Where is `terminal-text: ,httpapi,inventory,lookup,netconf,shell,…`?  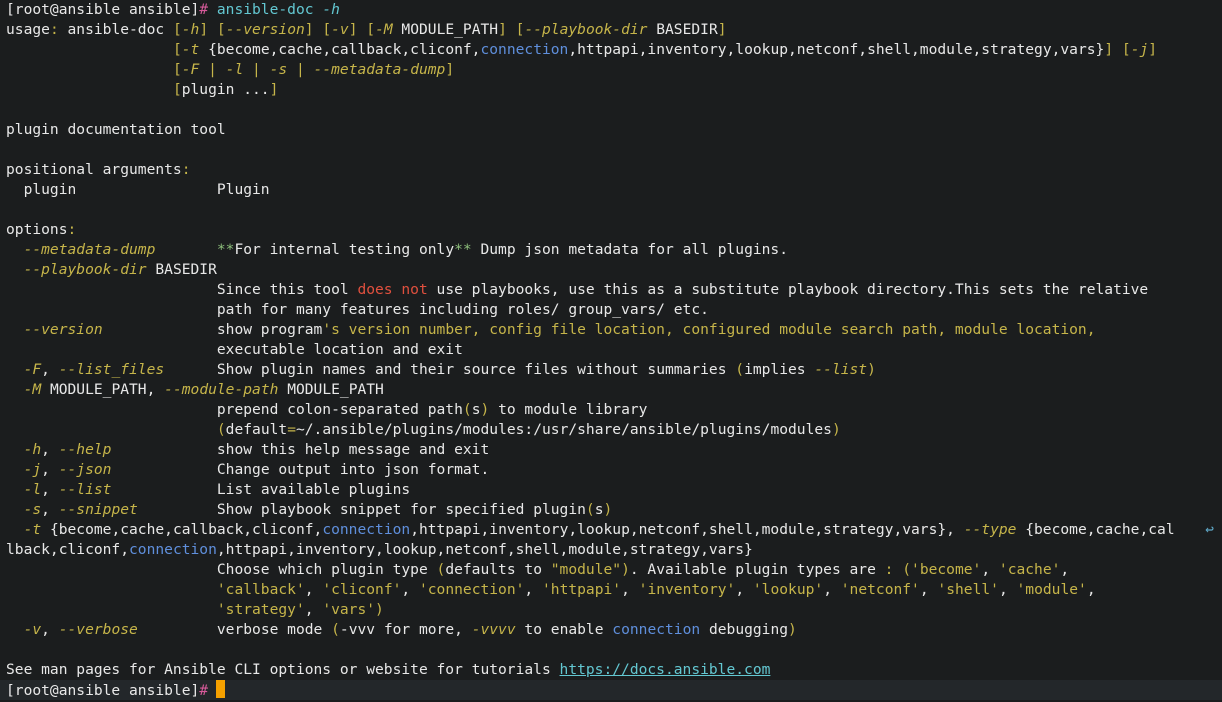
terminal-text: ,httpapi,inventory,lookup,netconf,shell,… is located at coordinates (484, 549).